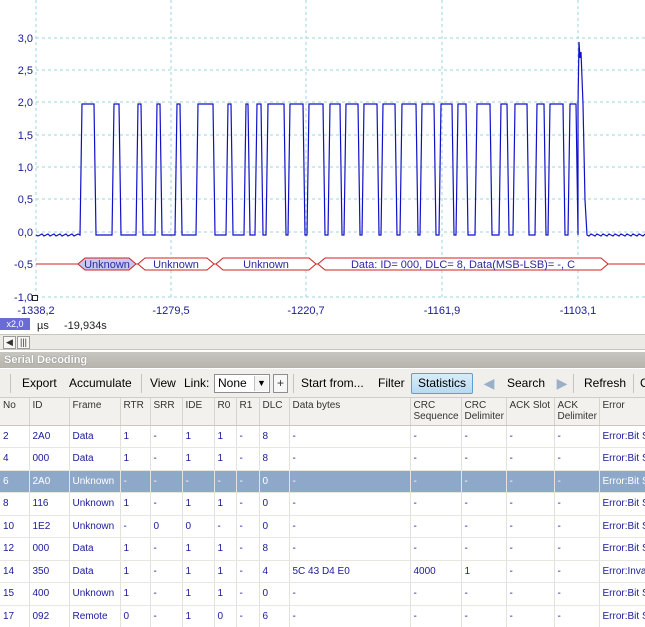 The height and width of the screenshot is (627, 645). Describe the element at coordinates (9, 342) in the screenshot. I see `scroll-left-icon: ◀` at that location.